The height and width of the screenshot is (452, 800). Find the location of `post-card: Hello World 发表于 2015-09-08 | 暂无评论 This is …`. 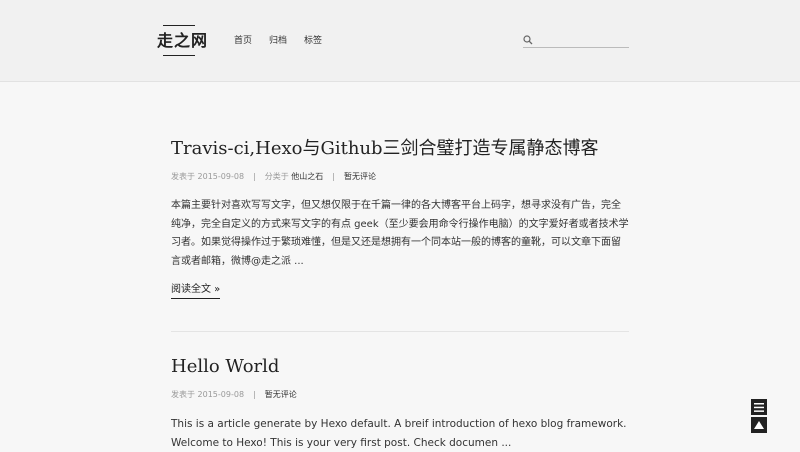

post-card: Hello World 发表于 2015-09-08 | 暂无评论 This is … is located at coordinates (400, 403).